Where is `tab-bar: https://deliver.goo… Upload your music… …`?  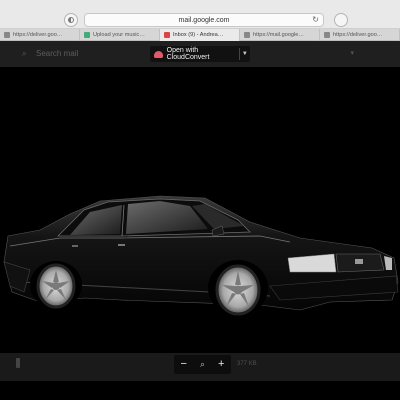 tab-bar: https://deliver.goo… Upload your music… … is located at coordinates (200, 35).